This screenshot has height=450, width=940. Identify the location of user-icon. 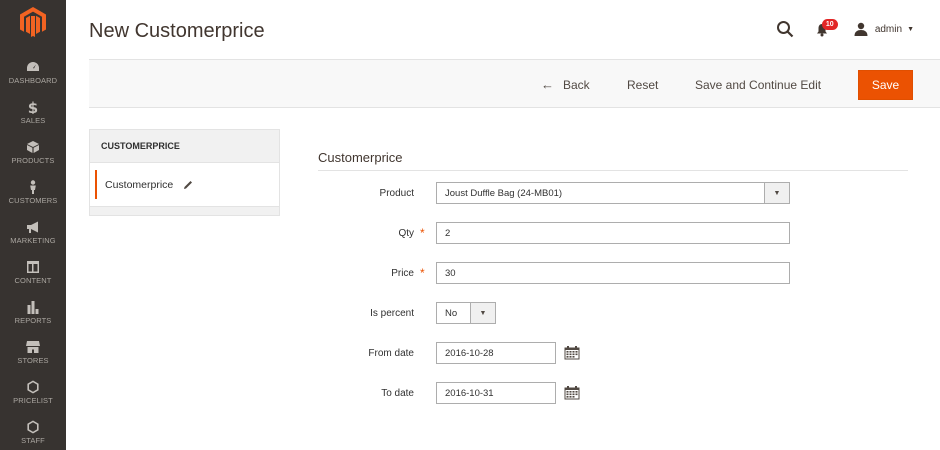
(861, 29).